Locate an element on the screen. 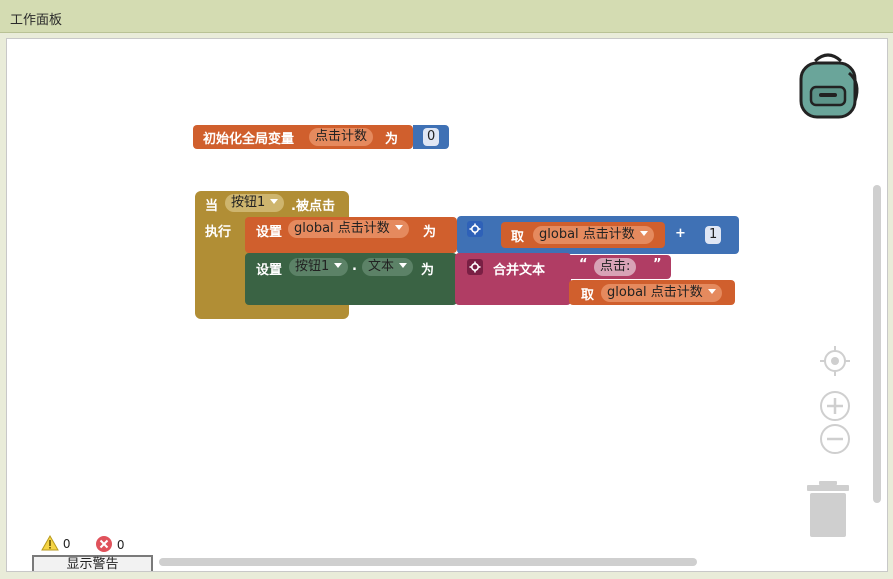  show-warnings-button: 显示警告 is located at coordinates (92, 563).